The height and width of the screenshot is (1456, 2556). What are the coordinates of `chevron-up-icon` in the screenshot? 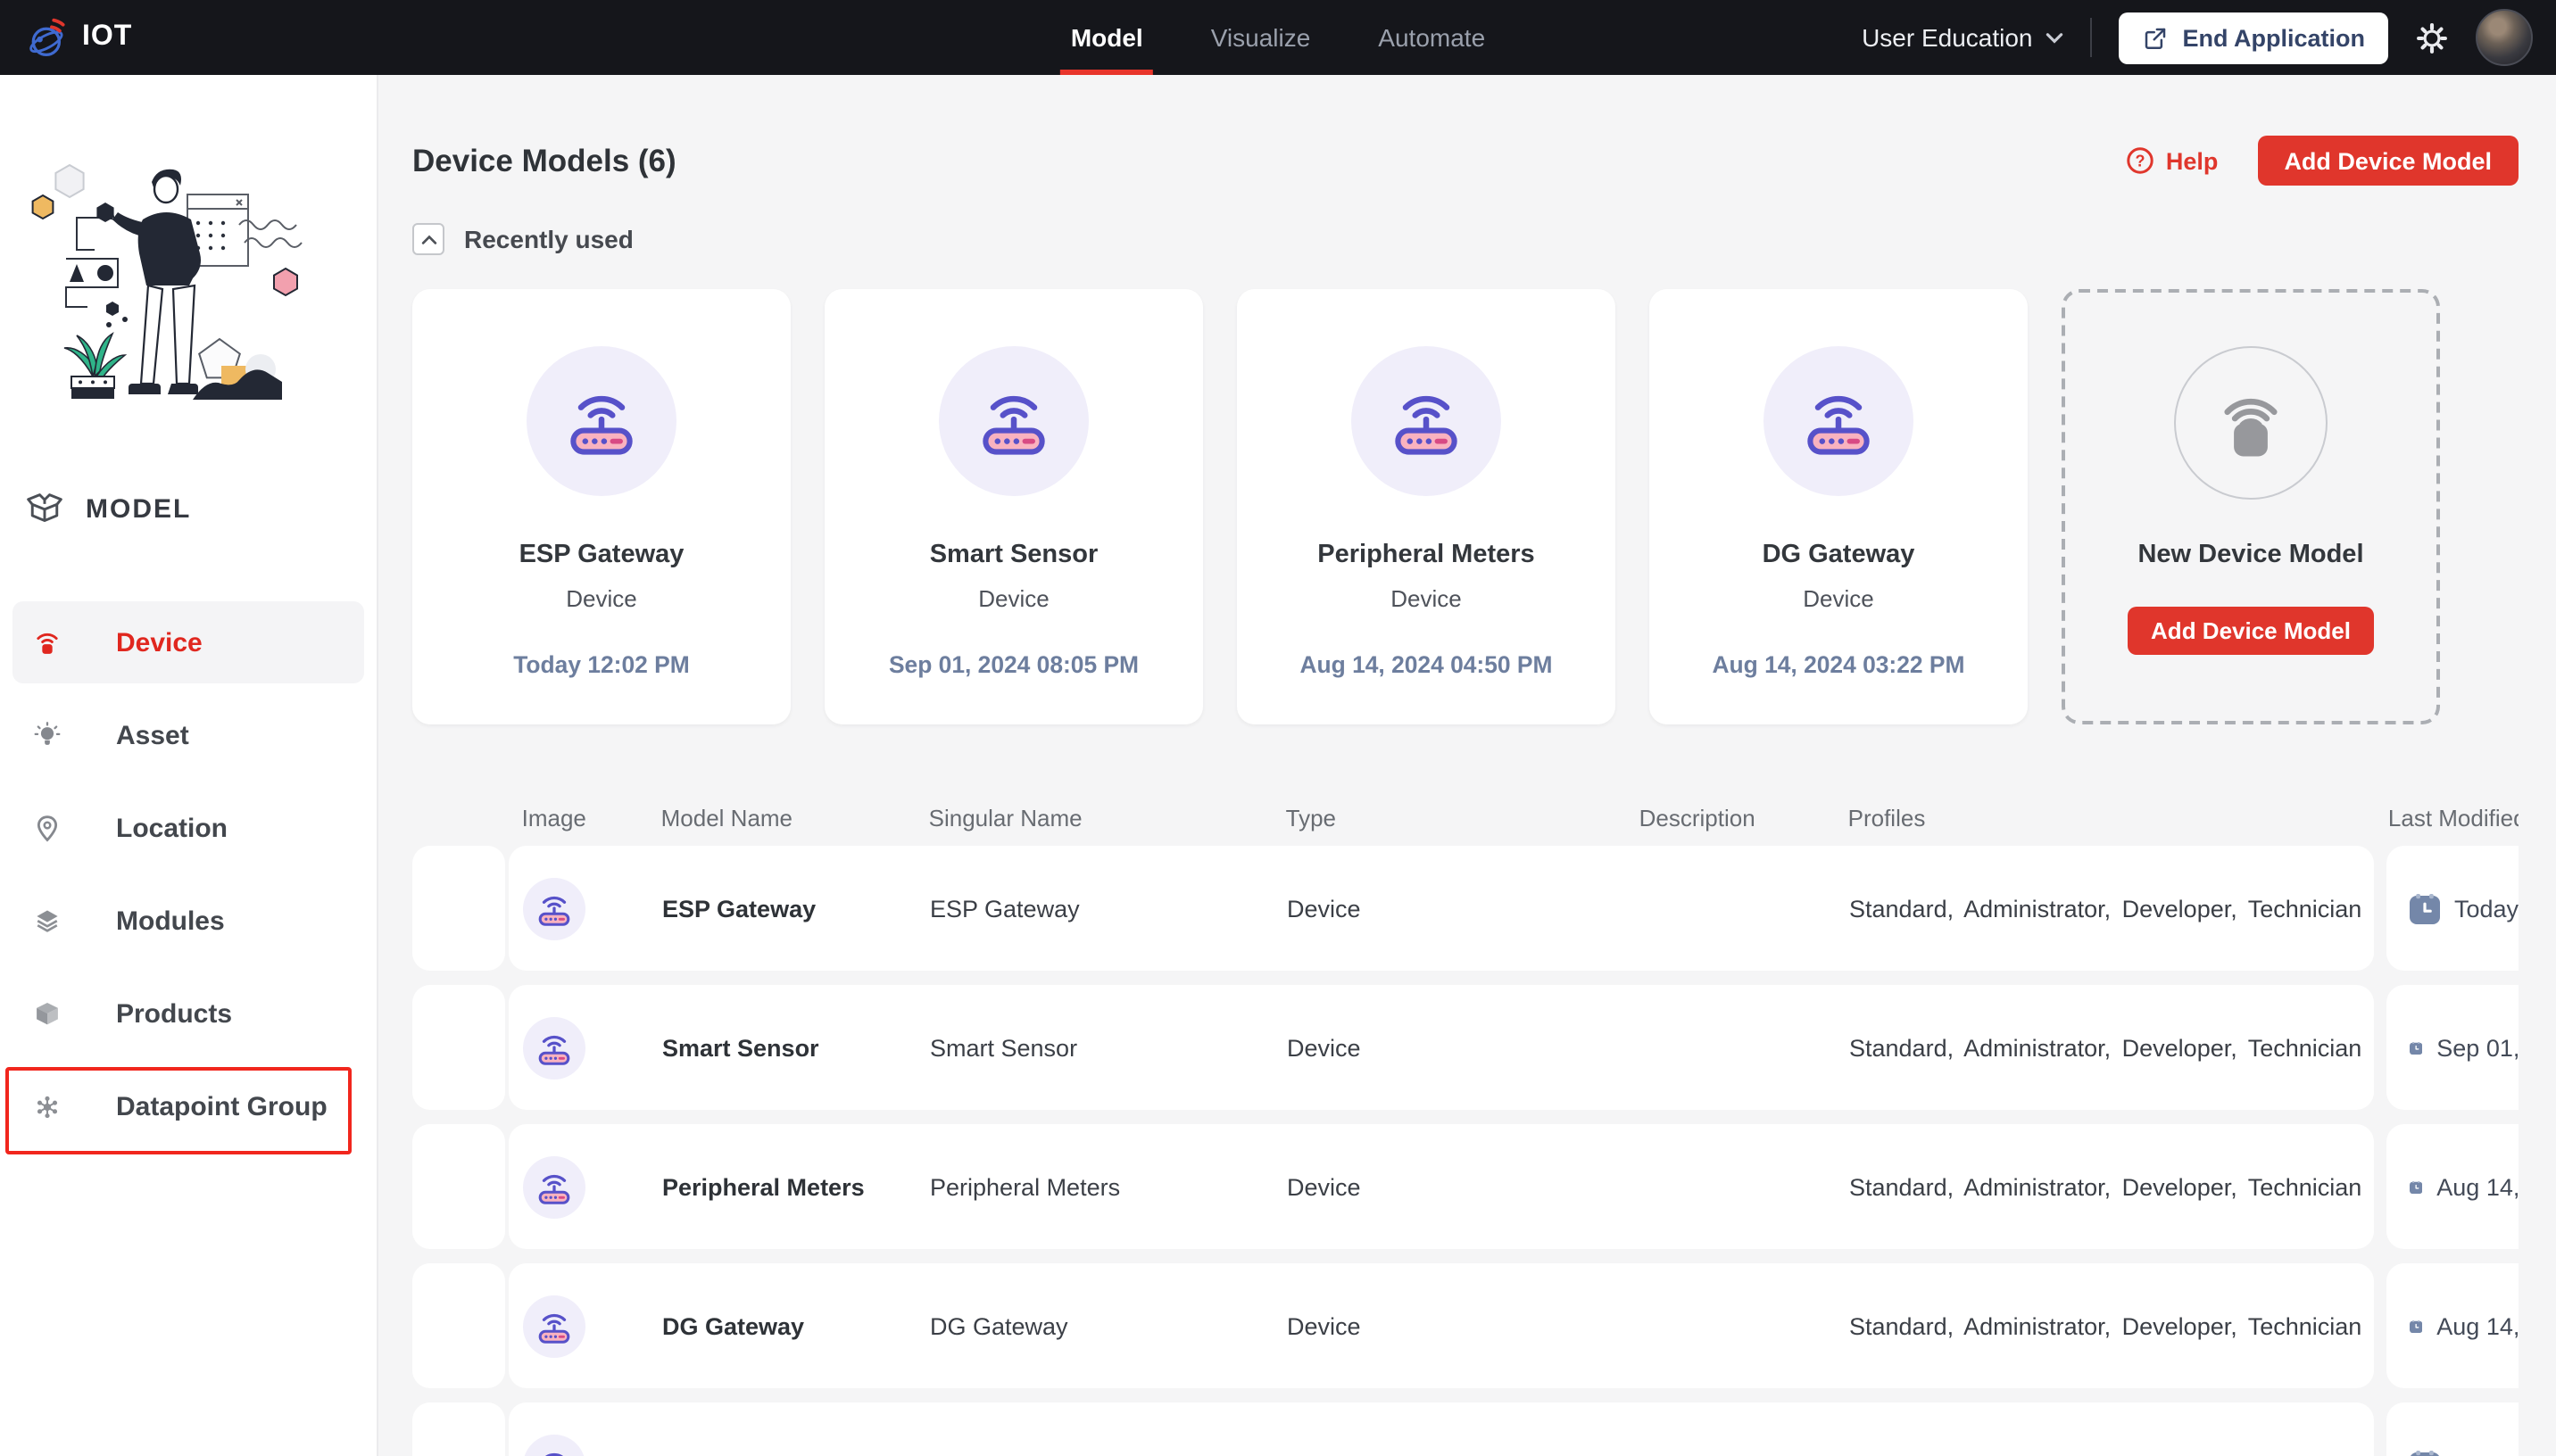 It's located at (428, 239).